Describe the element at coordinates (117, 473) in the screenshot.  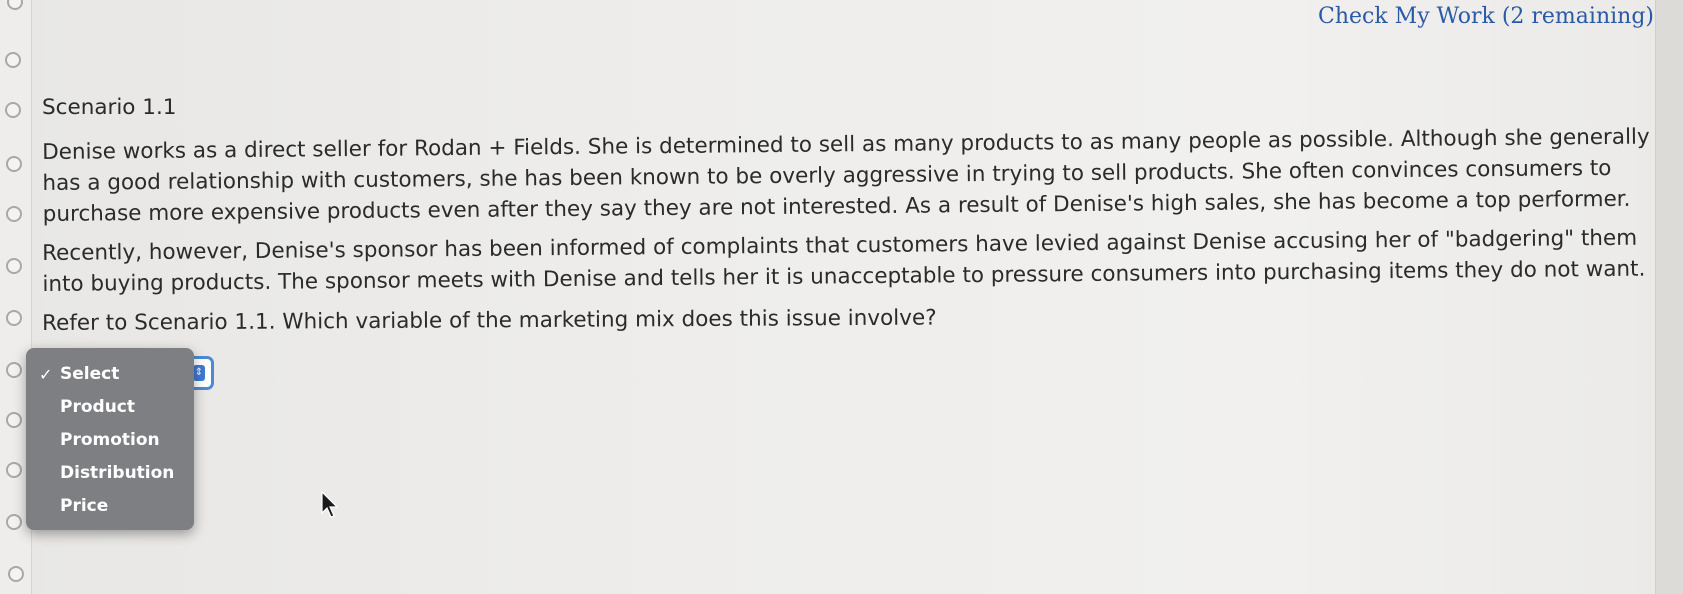
I see `option-label: Distribution` at that location.